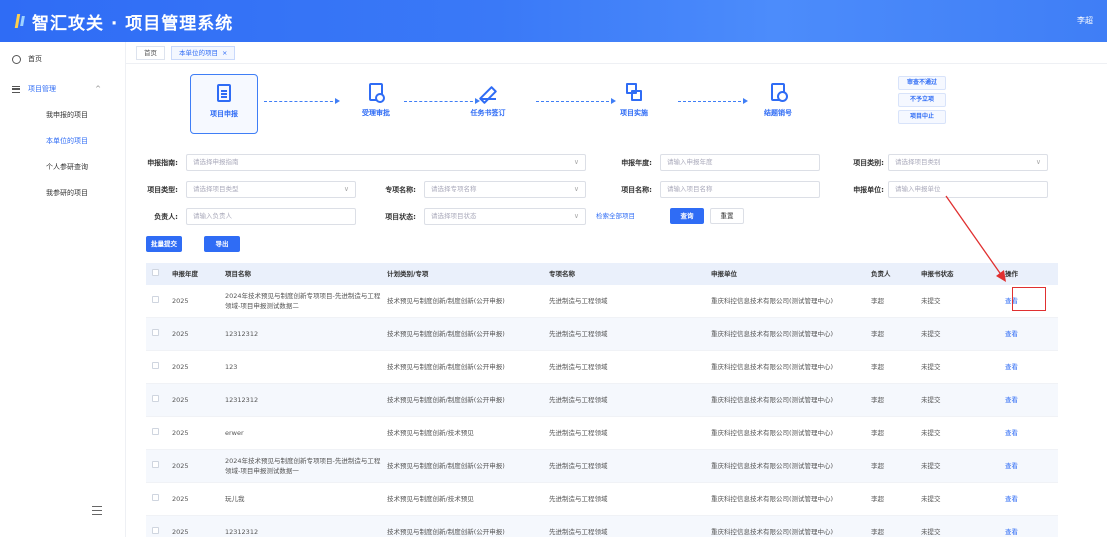  I want to click on close-icon: ×, so click(224, 53).